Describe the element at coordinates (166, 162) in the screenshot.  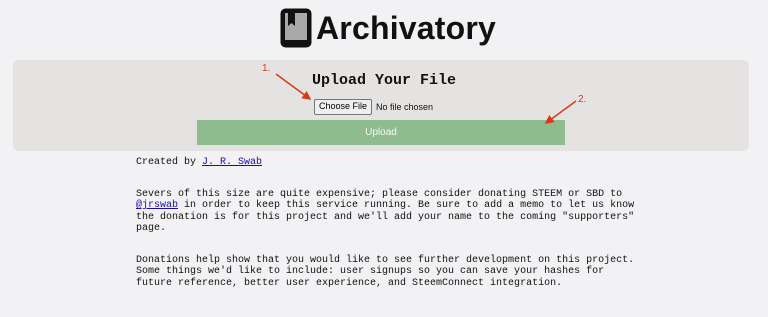
I see `created-by-label: Created by` at that location.